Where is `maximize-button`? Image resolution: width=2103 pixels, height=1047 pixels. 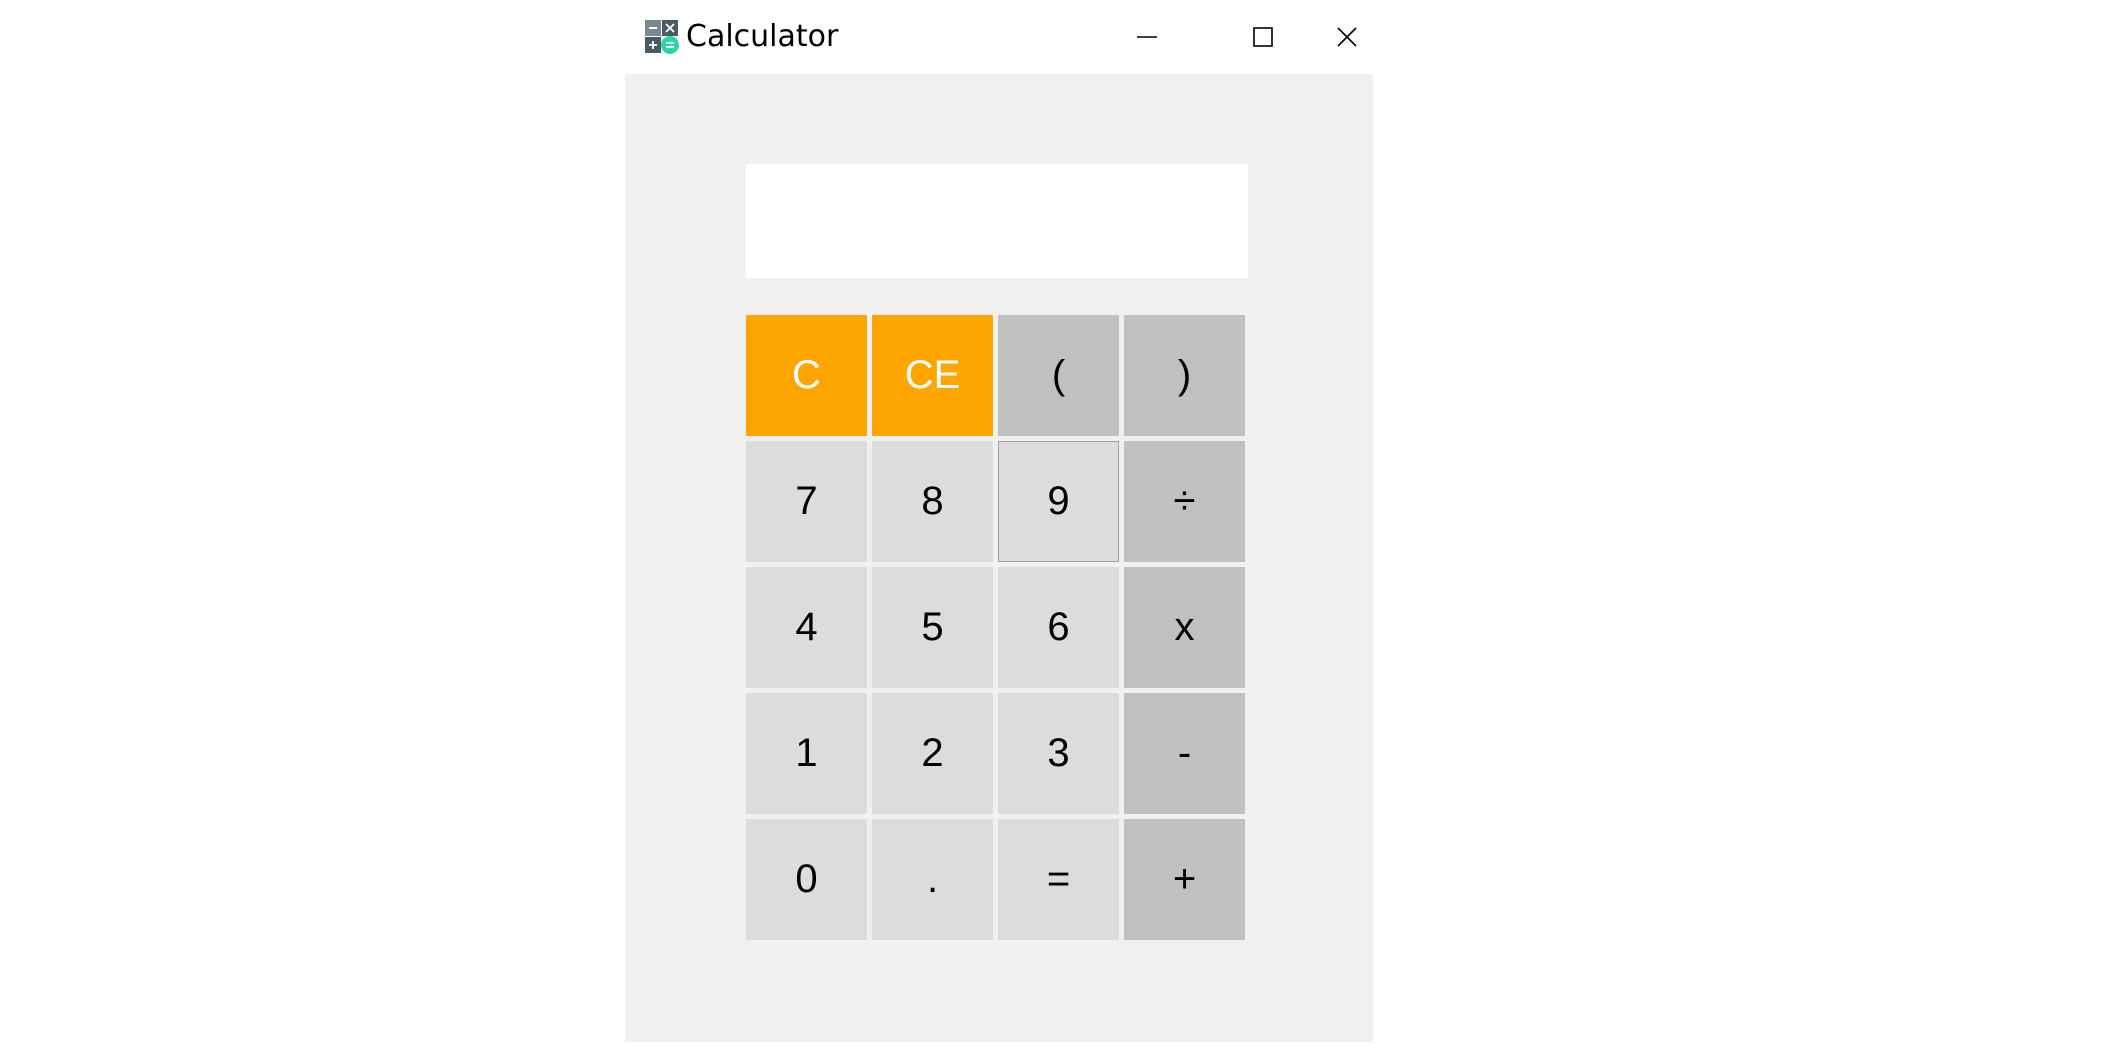
maximize-button is located at coordinates (1263, 37).